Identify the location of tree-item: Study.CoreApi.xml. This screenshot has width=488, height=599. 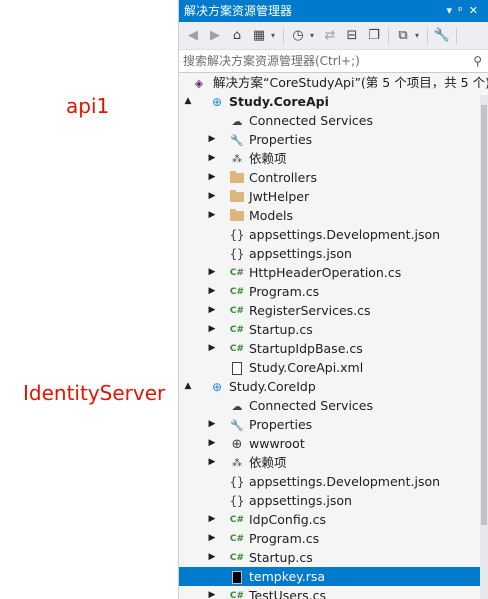
(333, 367).